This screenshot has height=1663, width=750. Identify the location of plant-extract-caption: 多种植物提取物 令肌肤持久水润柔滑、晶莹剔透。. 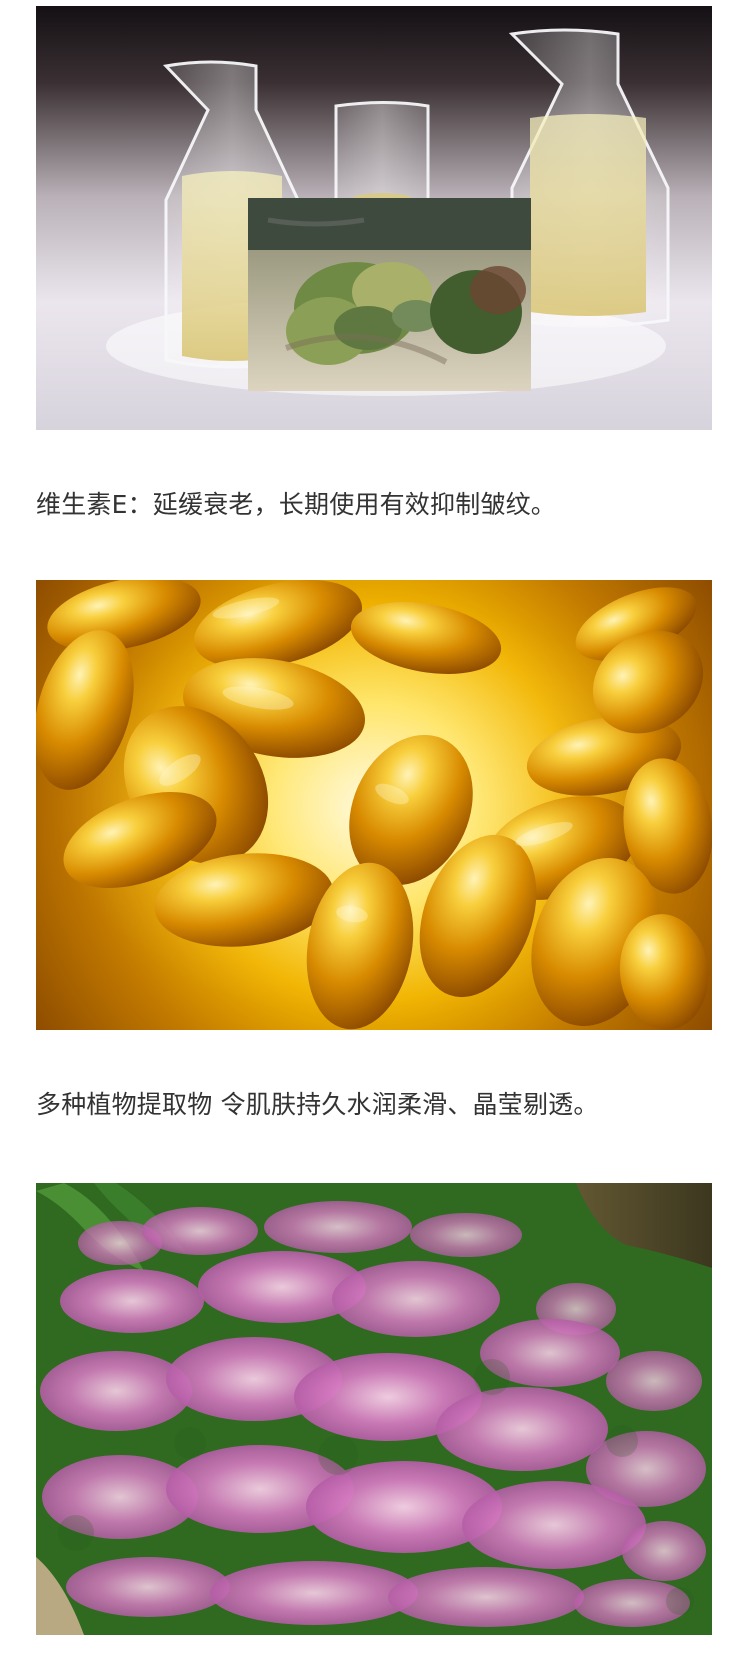
(317, 1104).